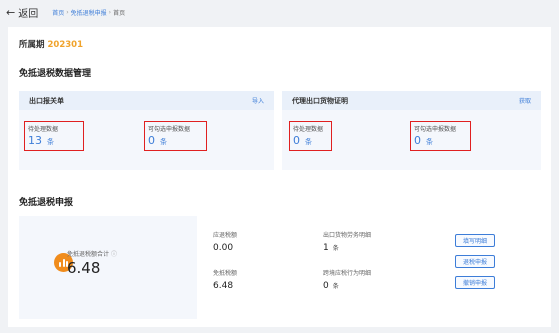 Image resolution: width=559 pixels, height=333 pixels. I want to click on exempt-value: 6.48, so click(223, 286).